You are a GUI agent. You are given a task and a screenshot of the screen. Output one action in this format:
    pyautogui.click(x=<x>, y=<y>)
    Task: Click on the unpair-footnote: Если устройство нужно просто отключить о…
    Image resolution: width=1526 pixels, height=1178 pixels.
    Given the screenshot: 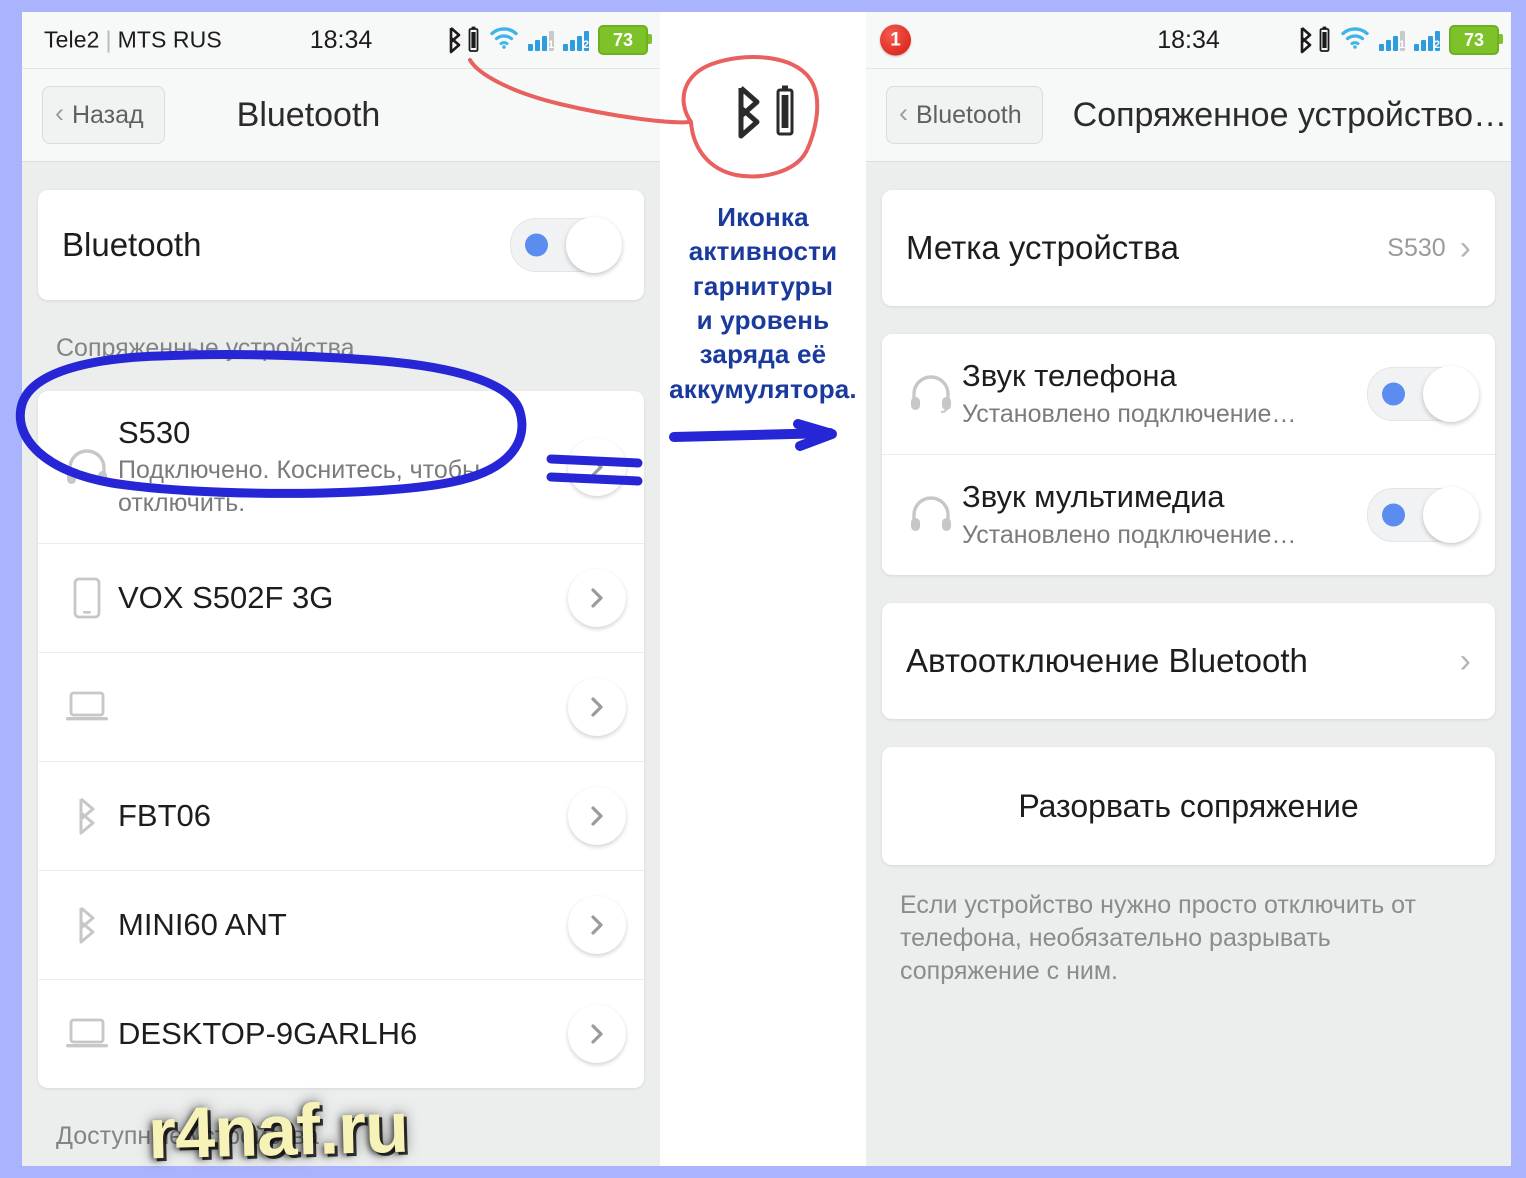 What is the action you would take?
    pyautogui.click(x=1158, y=938)
    